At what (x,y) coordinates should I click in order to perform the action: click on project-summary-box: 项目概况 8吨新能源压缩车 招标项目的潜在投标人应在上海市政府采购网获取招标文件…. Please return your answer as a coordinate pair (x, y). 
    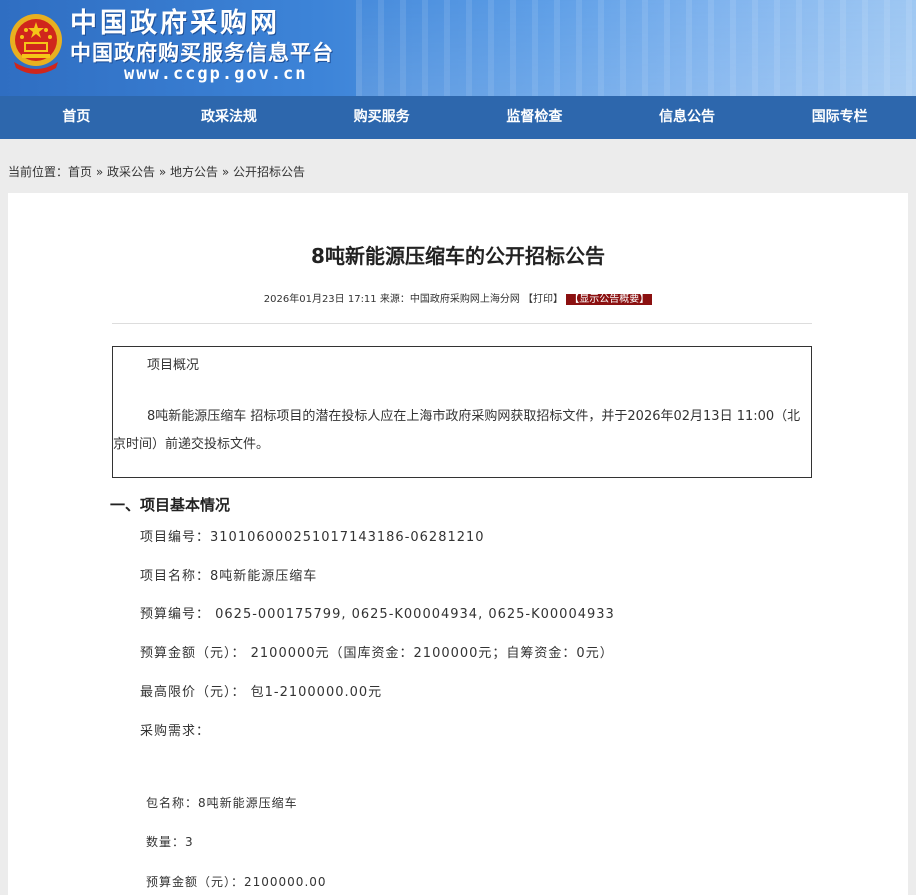
    Looking at the image, I should click on (462, 412).